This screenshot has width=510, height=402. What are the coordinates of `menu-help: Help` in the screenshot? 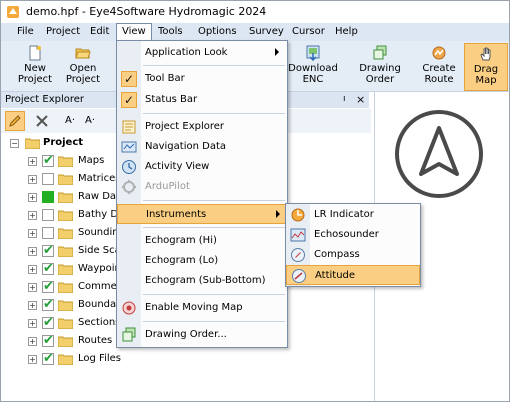 It's located at (346, 32).